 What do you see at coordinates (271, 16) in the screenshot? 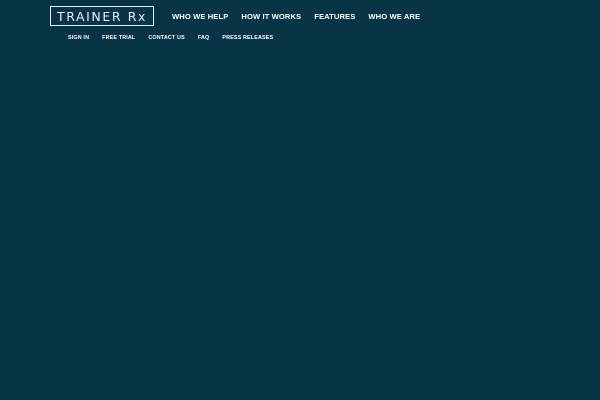
I see `nav-link-how-it-works: HOW IT WORKS` at bounding box center [271, 16].